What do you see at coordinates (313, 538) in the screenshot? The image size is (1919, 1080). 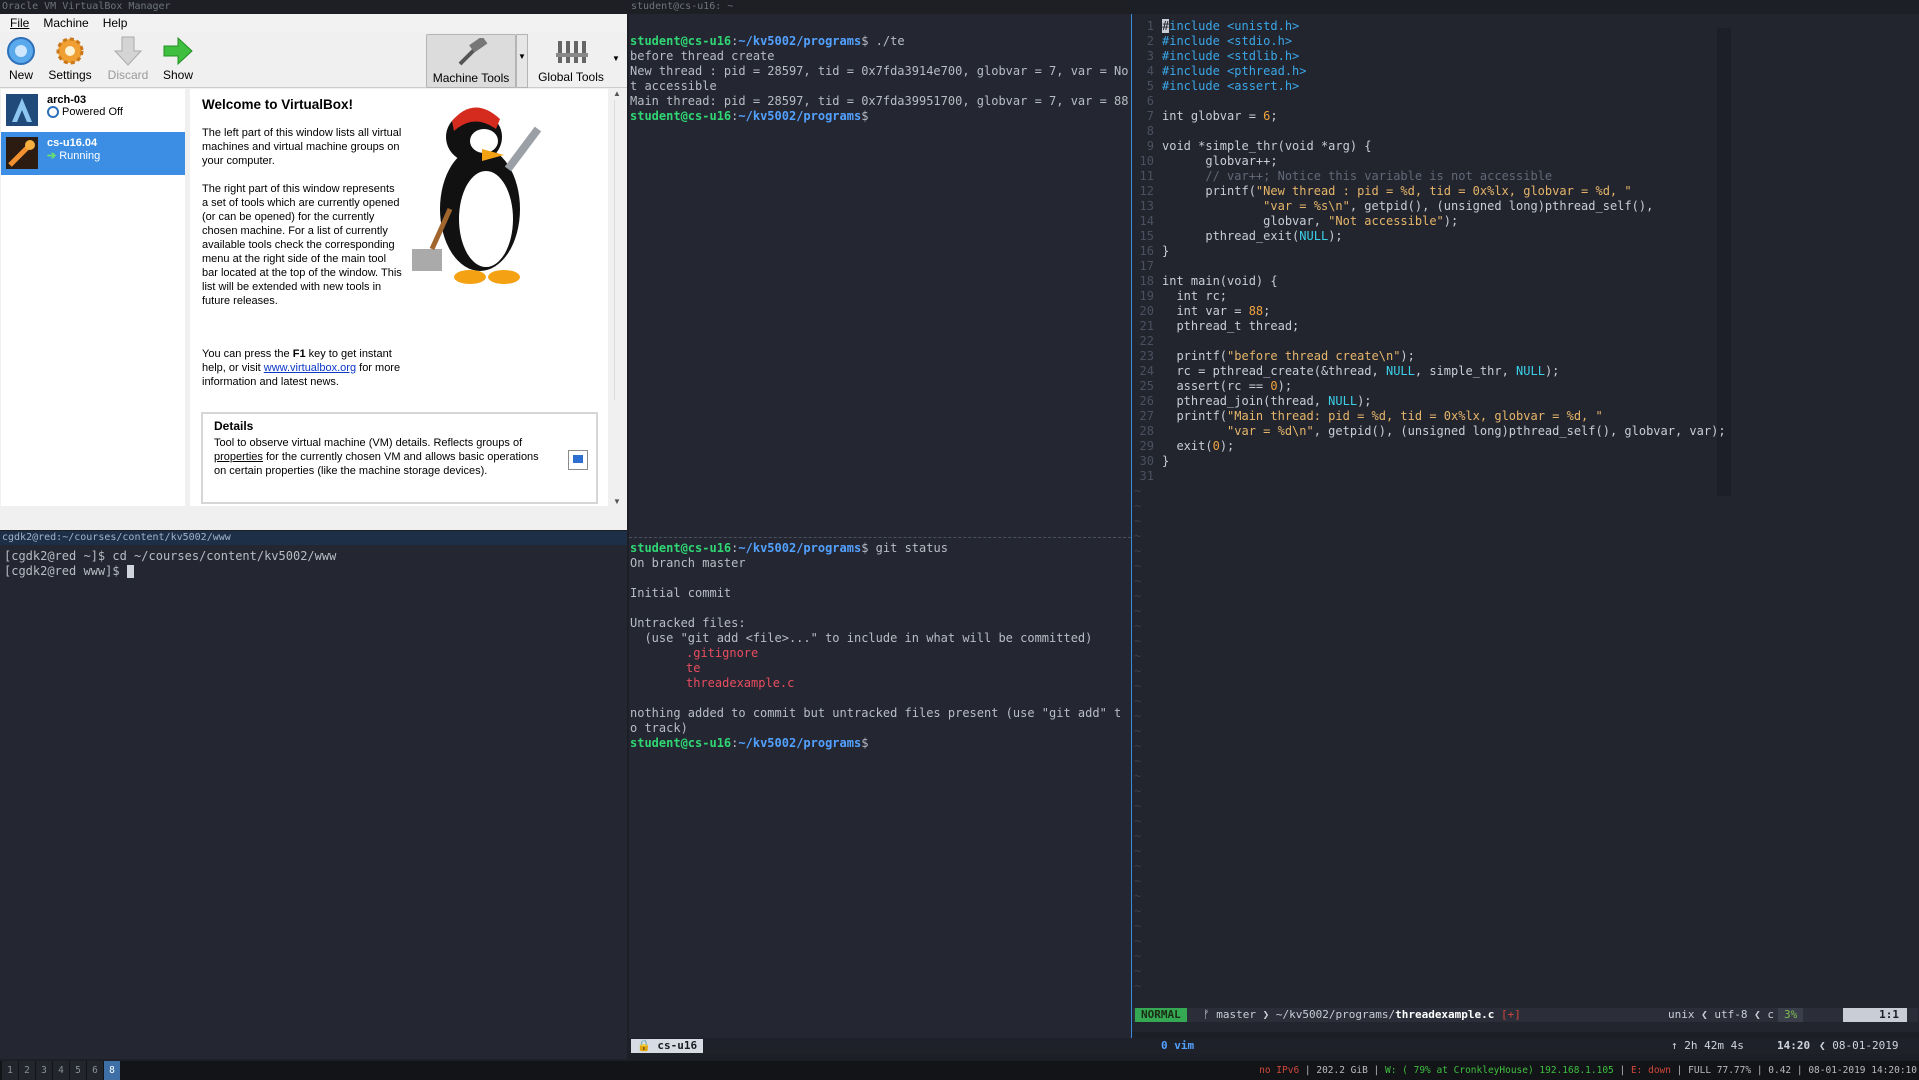 I see `terminal-title: cgdk2@red:~/courses/content/kv5002/www` at bounding box center [313, 538].